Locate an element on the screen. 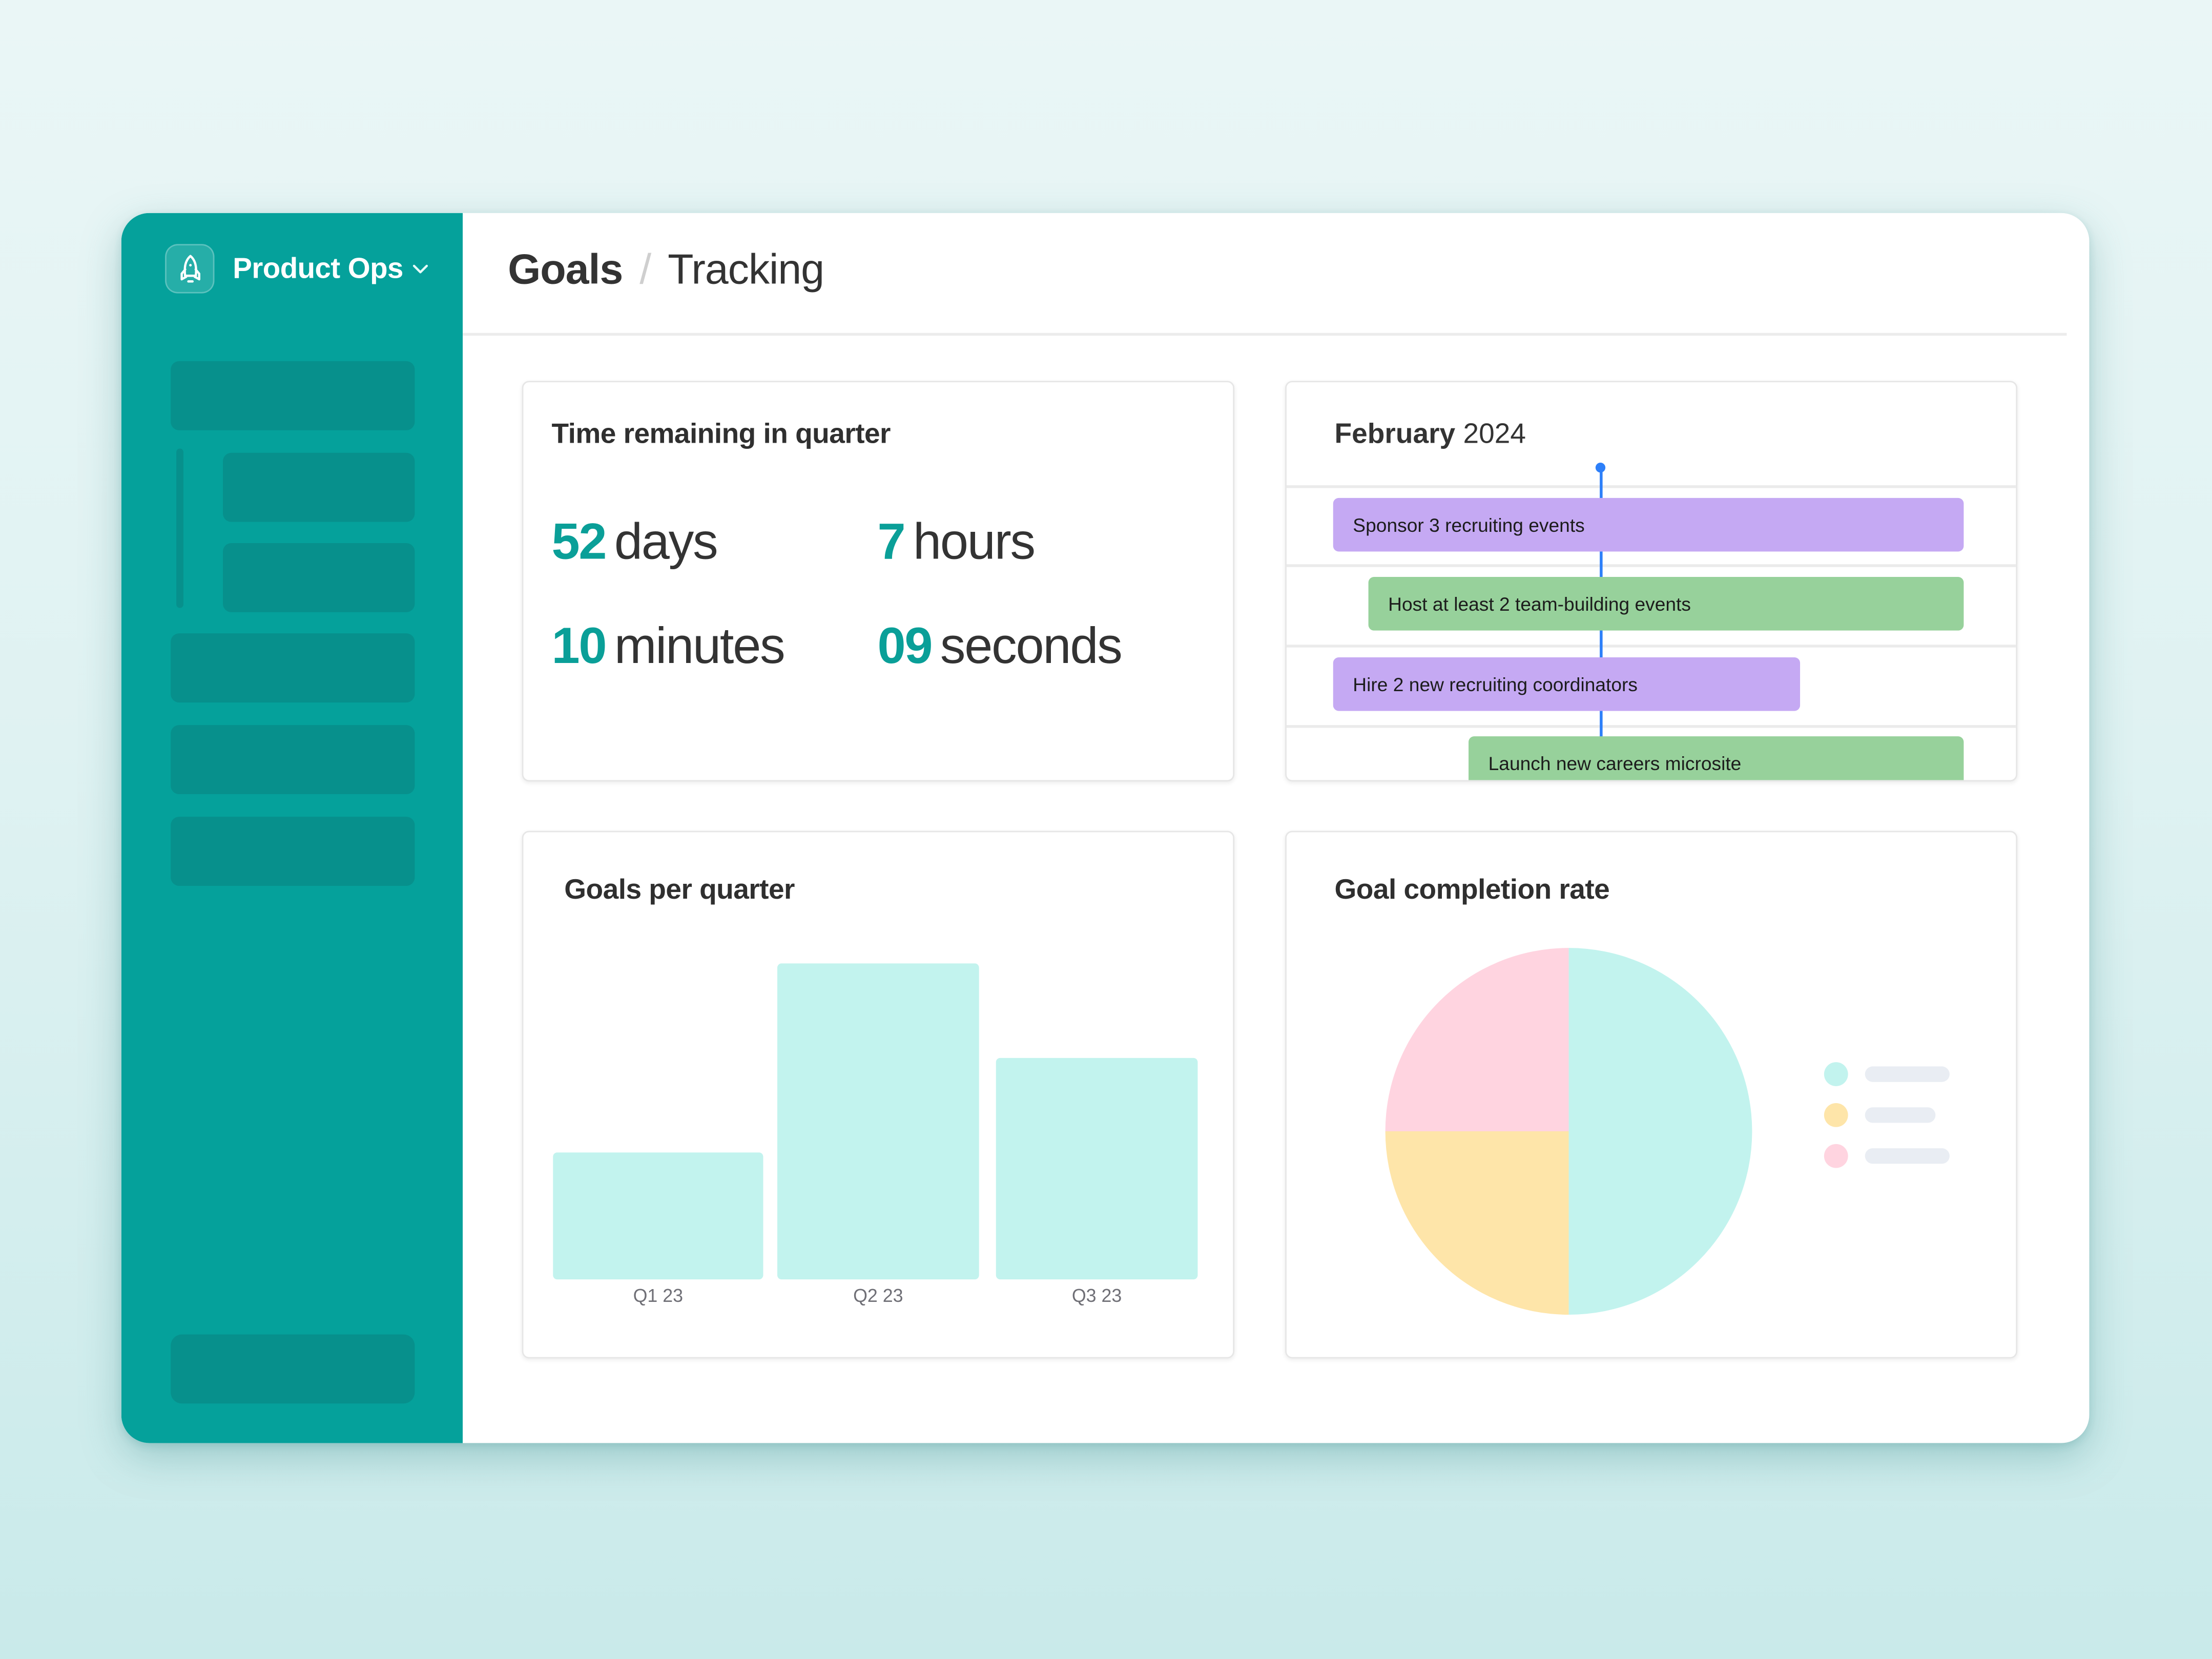 This screenshot has width=2212, height=1659. timeline-task-bar: Hire 2 new recruiting coordinators is located at coordinates (1567, 684).